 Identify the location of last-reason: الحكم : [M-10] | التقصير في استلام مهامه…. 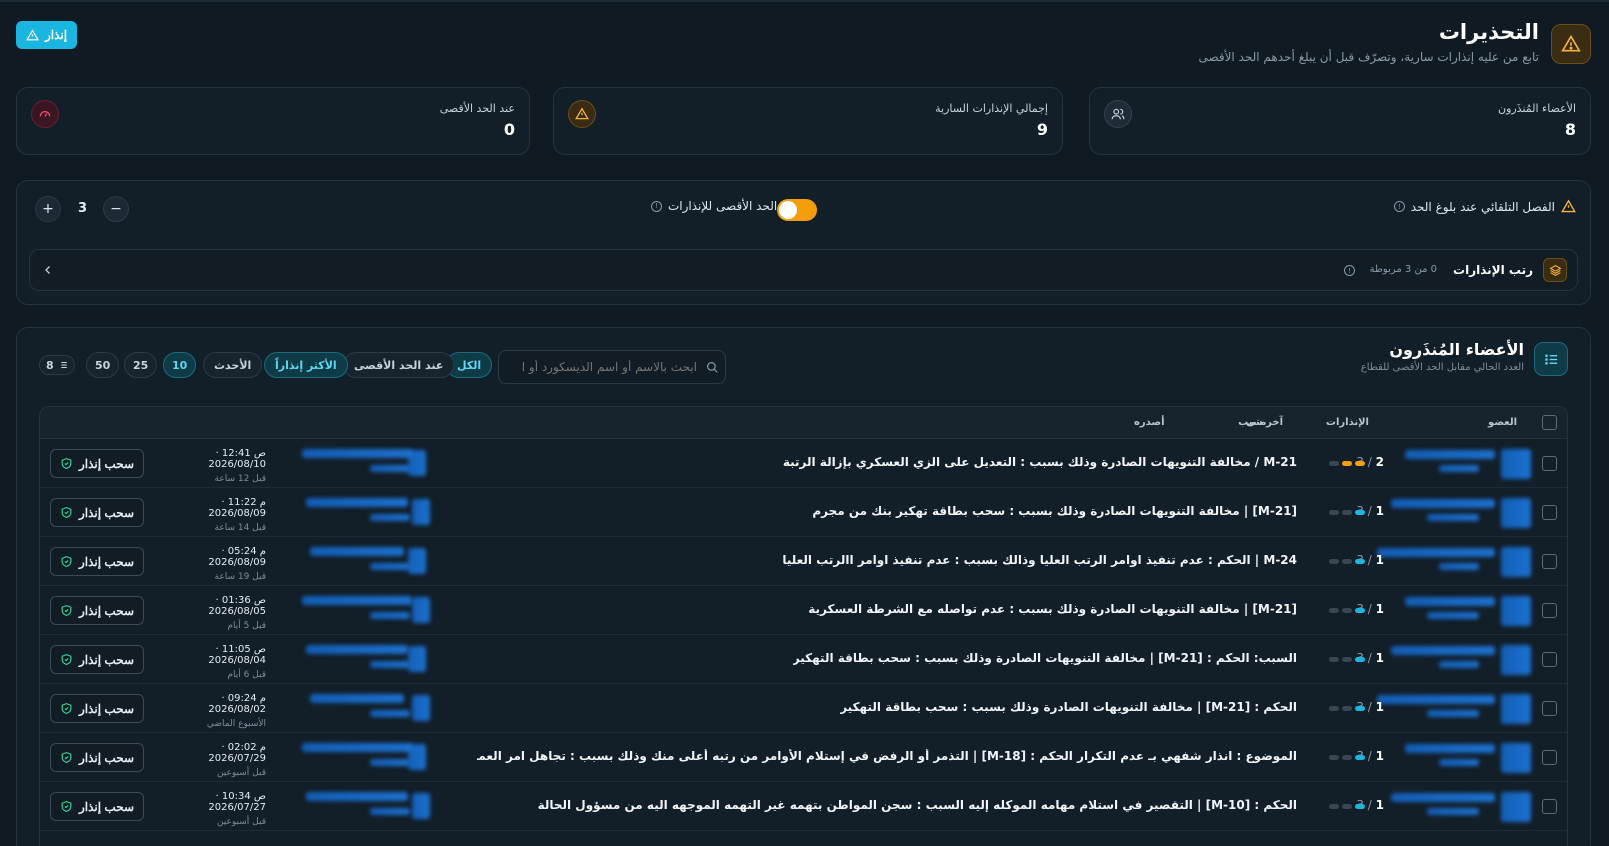
(917, 805).